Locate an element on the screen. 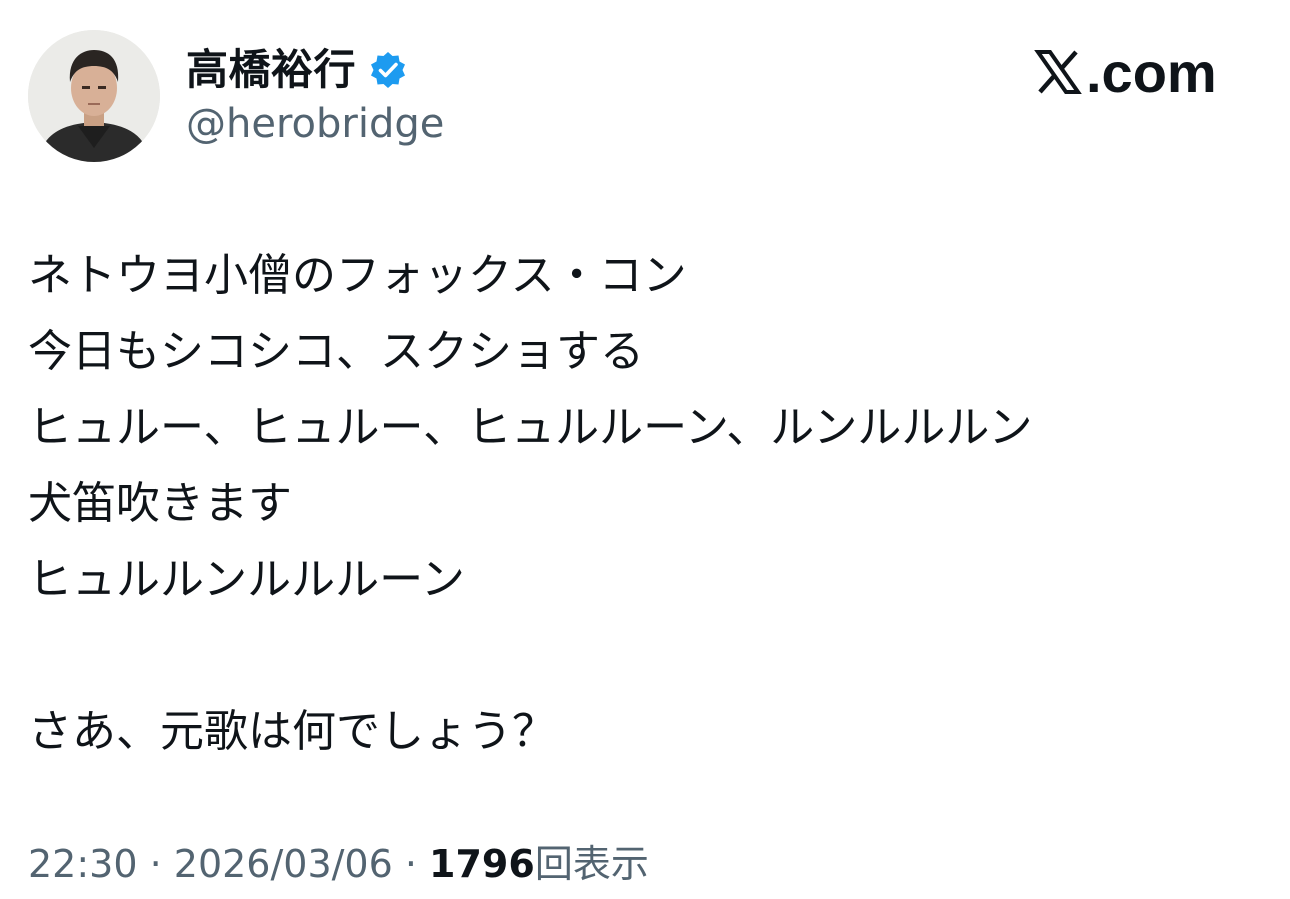  tweet-line: さあ、元歌は何でしょう？ is located at coordinates (292, 731).